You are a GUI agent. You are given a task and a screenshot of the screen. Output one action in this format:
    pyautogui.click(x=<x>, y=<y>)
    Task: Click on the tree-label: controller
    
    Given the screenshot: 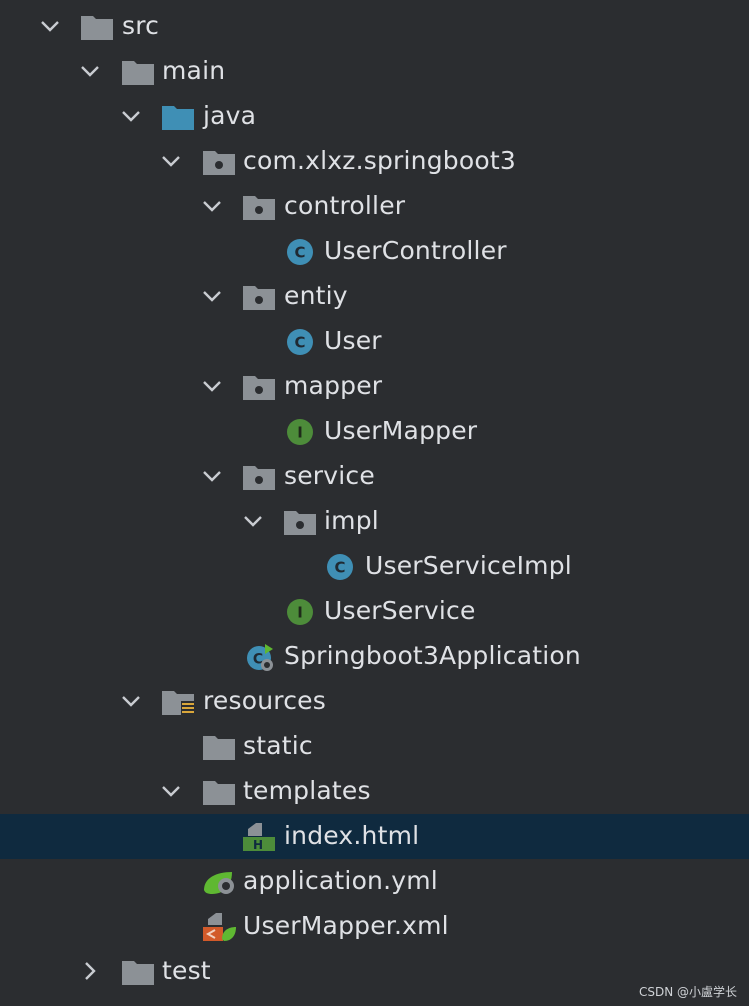 What is the action you would take?
    pyautogui.click(x=345, y=205)
    